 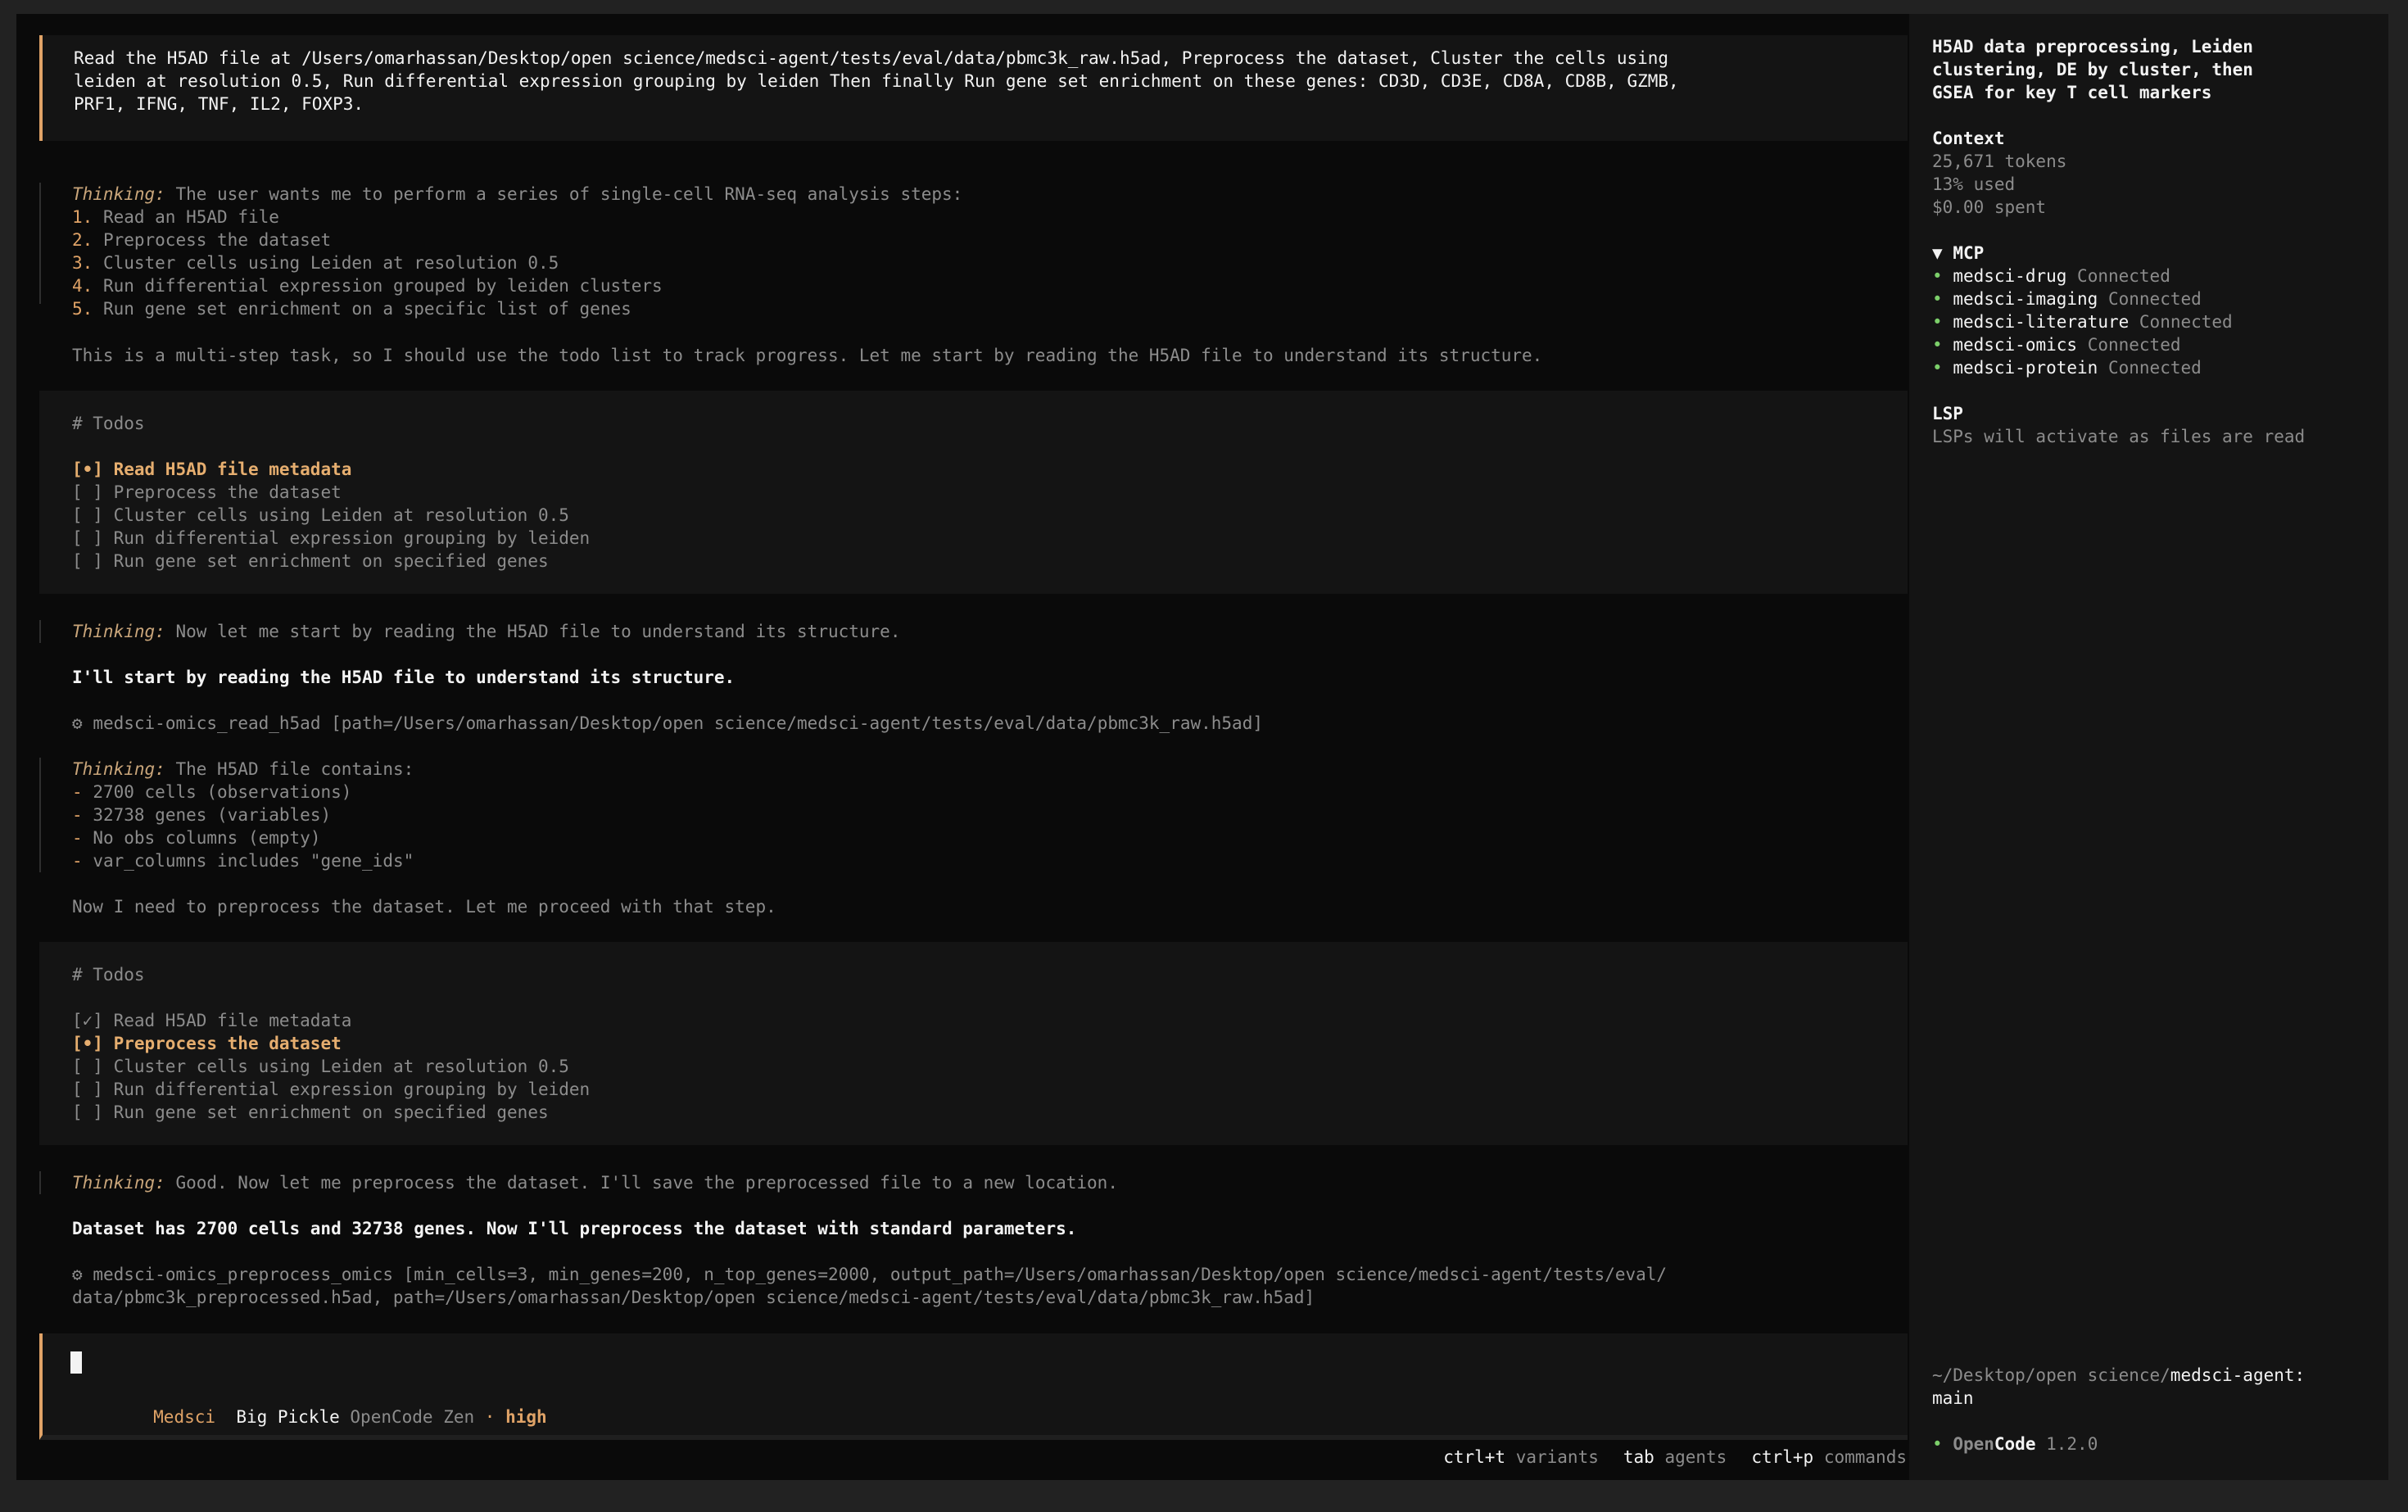 What do you see at coordinates (1829, 1457) in the screenshot?
I see `hint-commands: ctrl+p commands` at bounding box center [1829, 1457].